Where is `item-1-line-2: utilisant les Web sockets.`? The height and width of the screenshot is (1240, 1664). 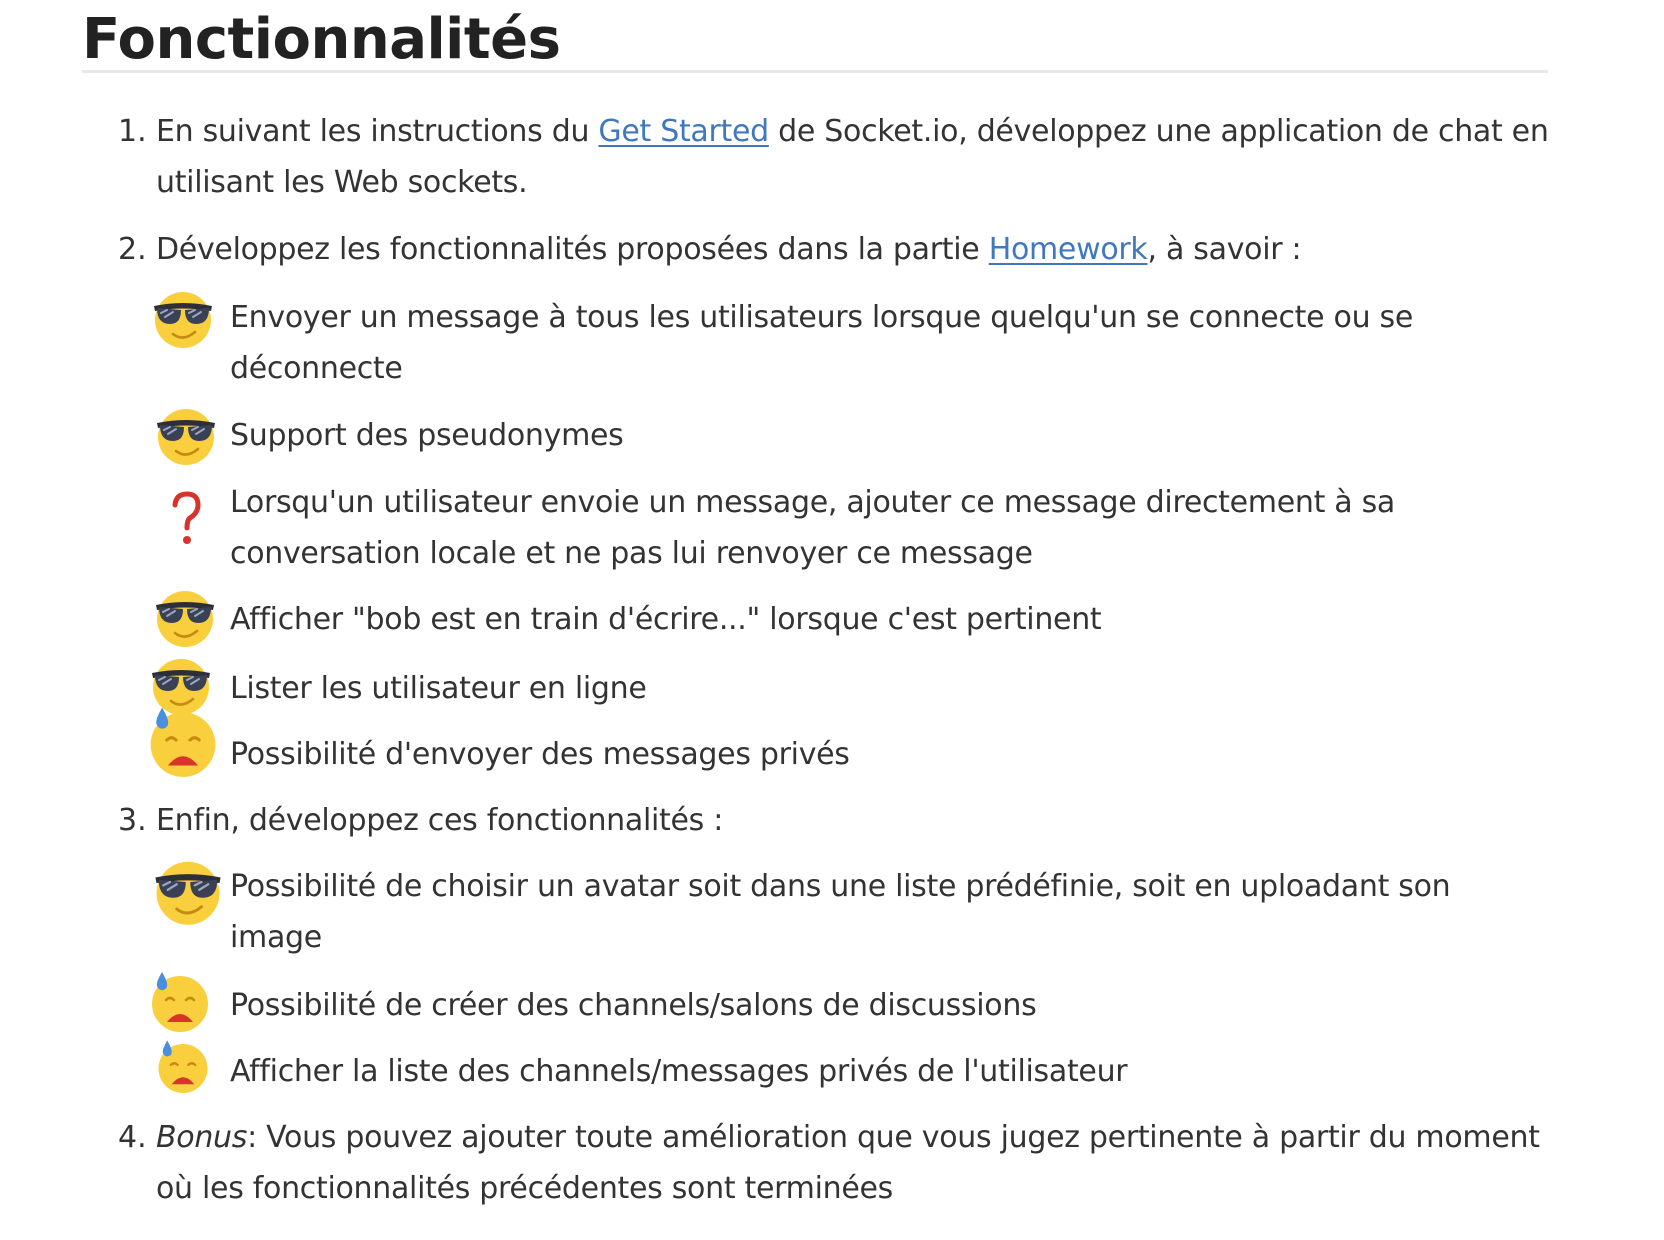
item-1-line-2: utilisant les Web sockets. is located at coordinates (342, 182).